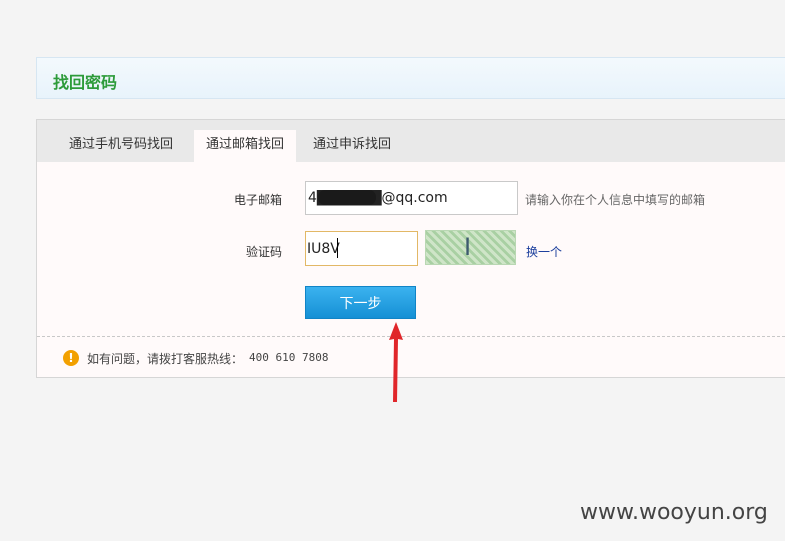 The width and height of the screenshot is (785, 541). I want to click on help-text: 如有问题，请拨打客服热线：, so click(165, 359).